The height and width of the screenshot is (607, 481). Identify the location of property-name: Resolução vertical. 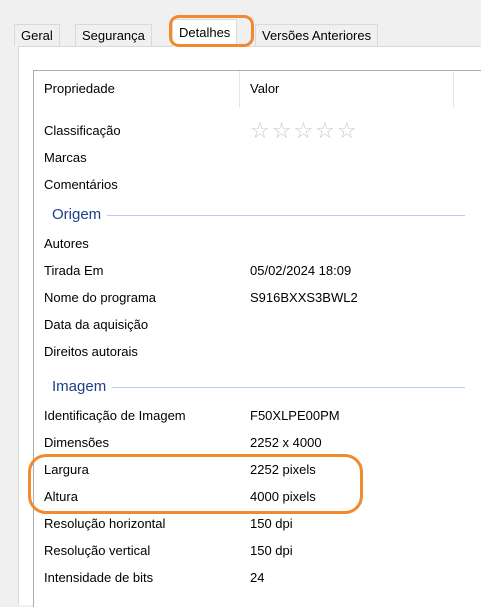
(97, 550).